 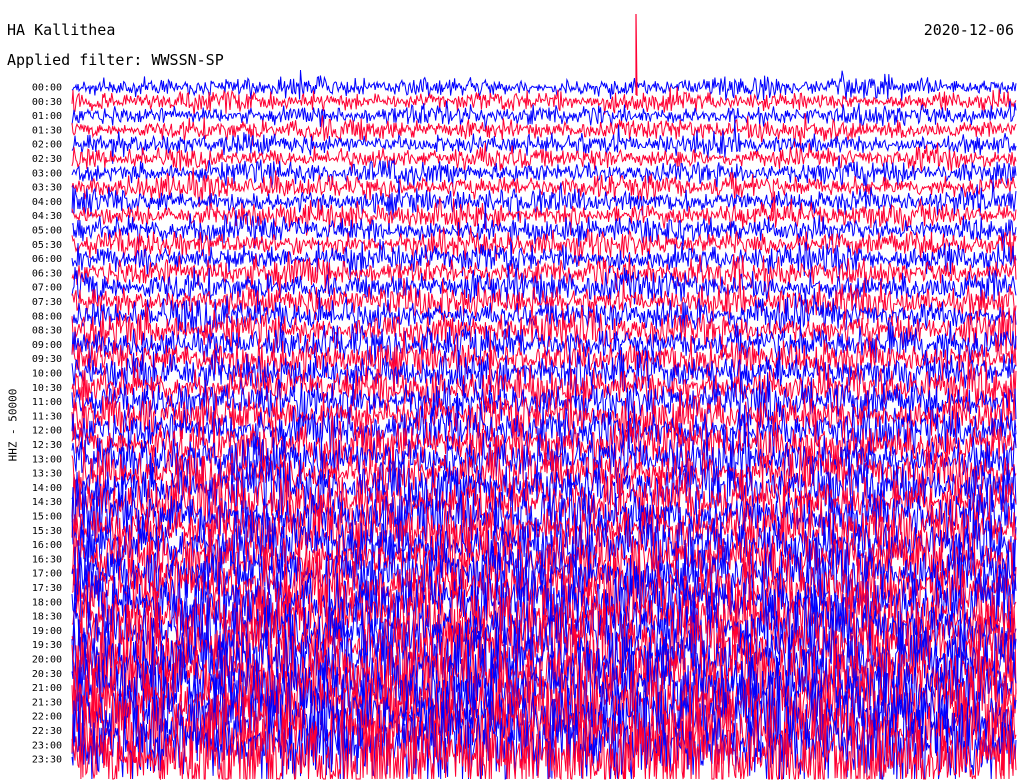 I want to click on tick-label: 11:30, so click(x=47, y=416).